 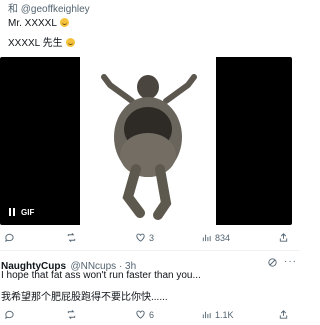 I want to click on like-button: 3, so click(x=144, y=237).